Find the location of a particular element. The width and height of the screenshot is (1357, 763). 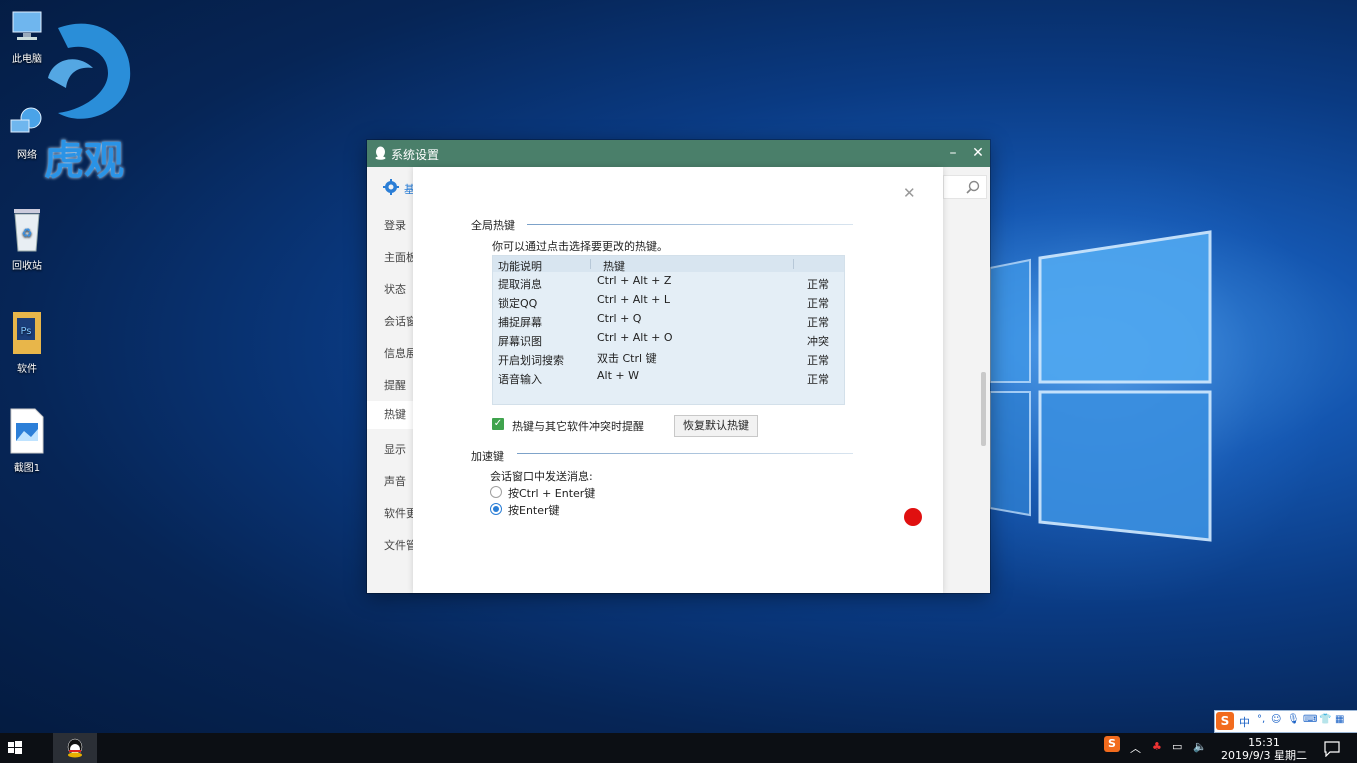

panel-close-icon: ✕ is located at coordinates (909, 193).